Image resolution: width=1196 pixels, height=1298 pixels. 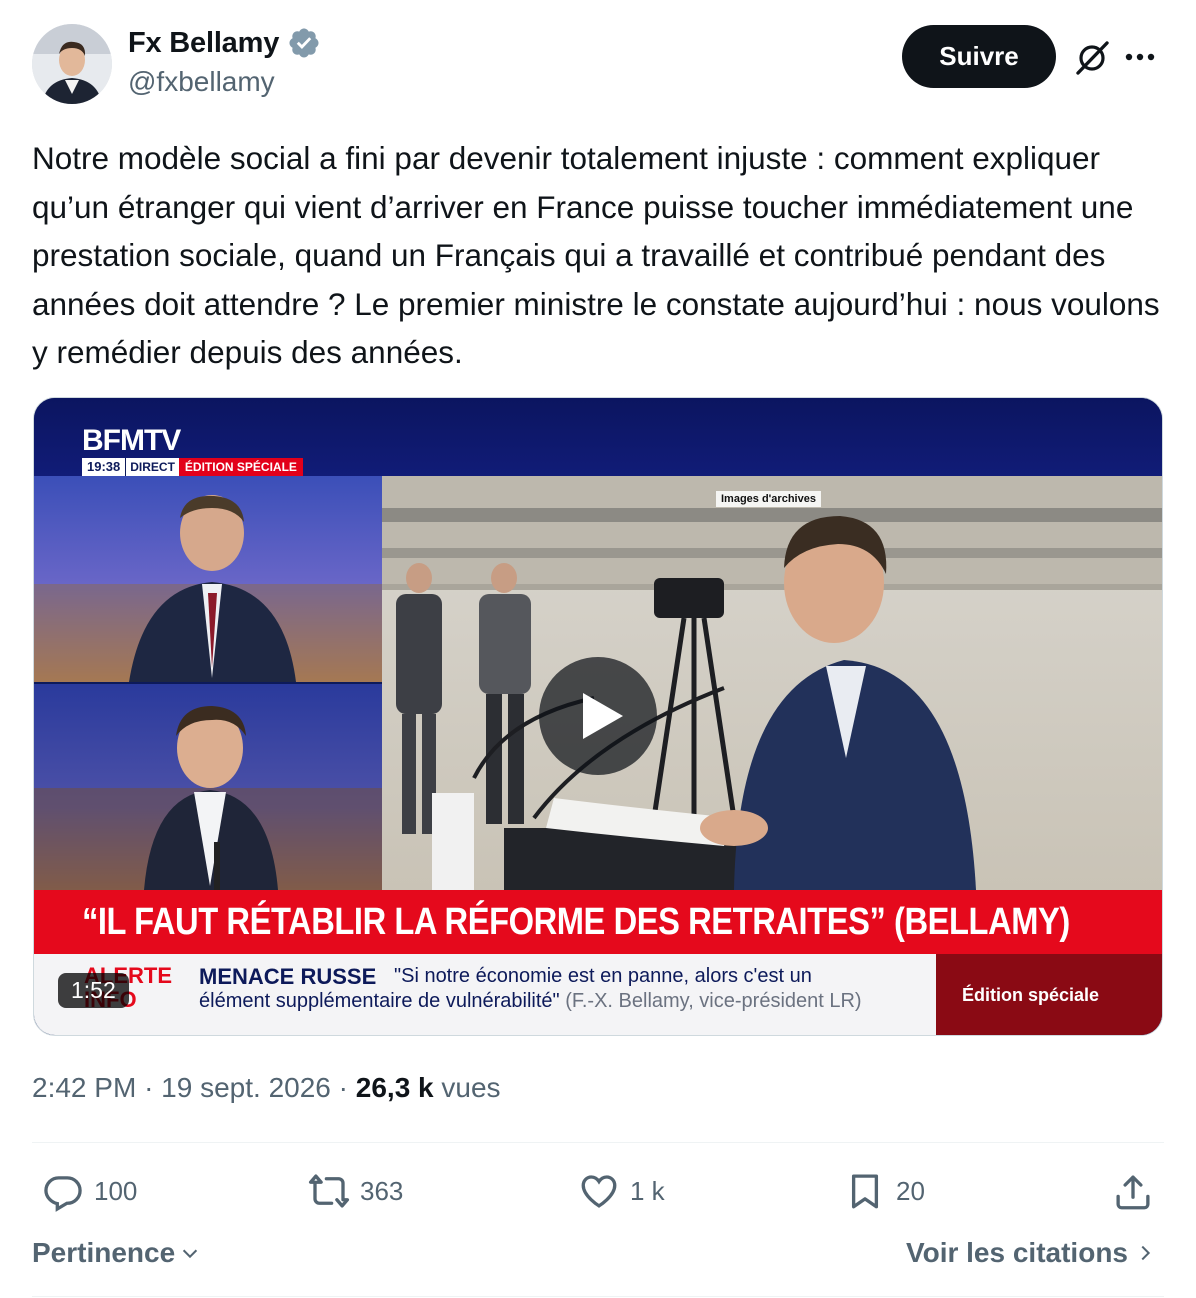 I want to click on author-name-row: Fx Bellamy, so click(x=224, y=43).